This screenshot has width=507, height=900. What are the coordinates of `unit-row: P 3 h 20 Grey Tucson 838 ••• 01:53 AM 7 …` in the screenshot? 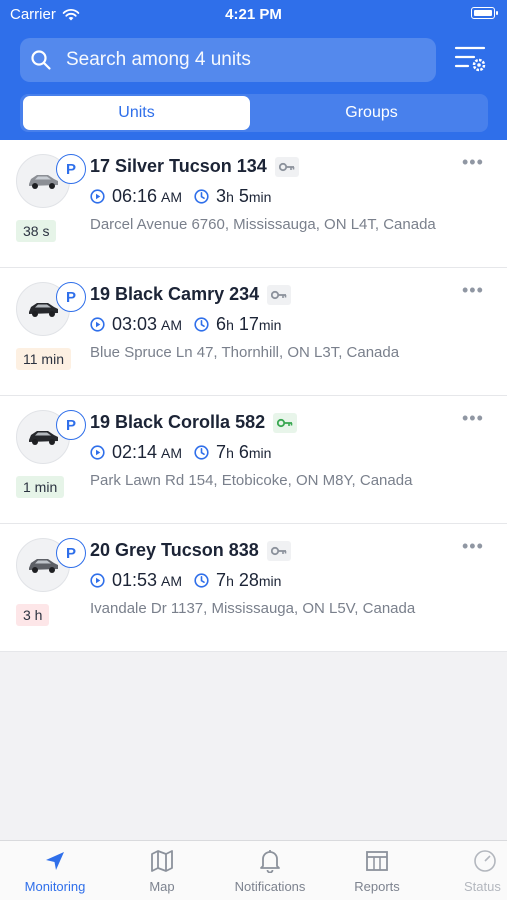 It's located at (253, 588).